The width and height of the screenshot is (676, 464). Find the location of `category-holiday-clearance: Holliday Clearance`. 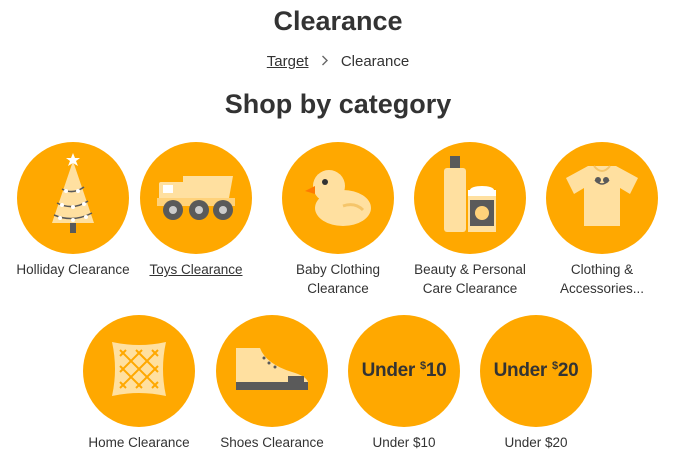

category-holiday-clearance: Holliday Clearance is located at coordinates (73, 210).